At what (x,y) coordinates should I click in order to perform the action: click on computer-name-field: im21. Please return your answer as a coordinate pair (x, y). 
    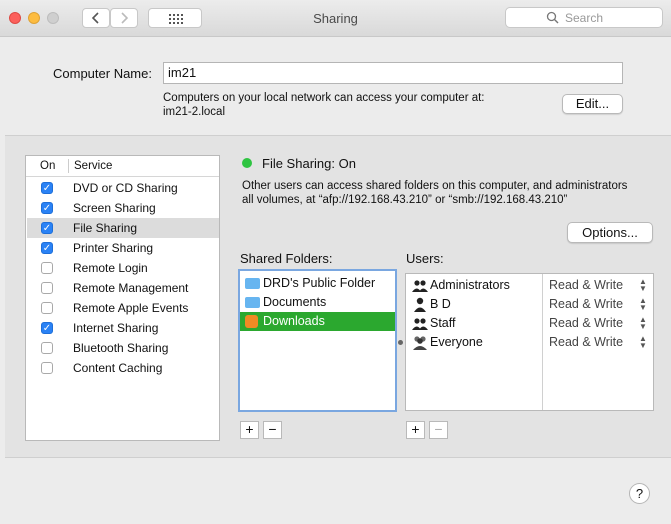
    Looking at the image, I should click on (393, 73).